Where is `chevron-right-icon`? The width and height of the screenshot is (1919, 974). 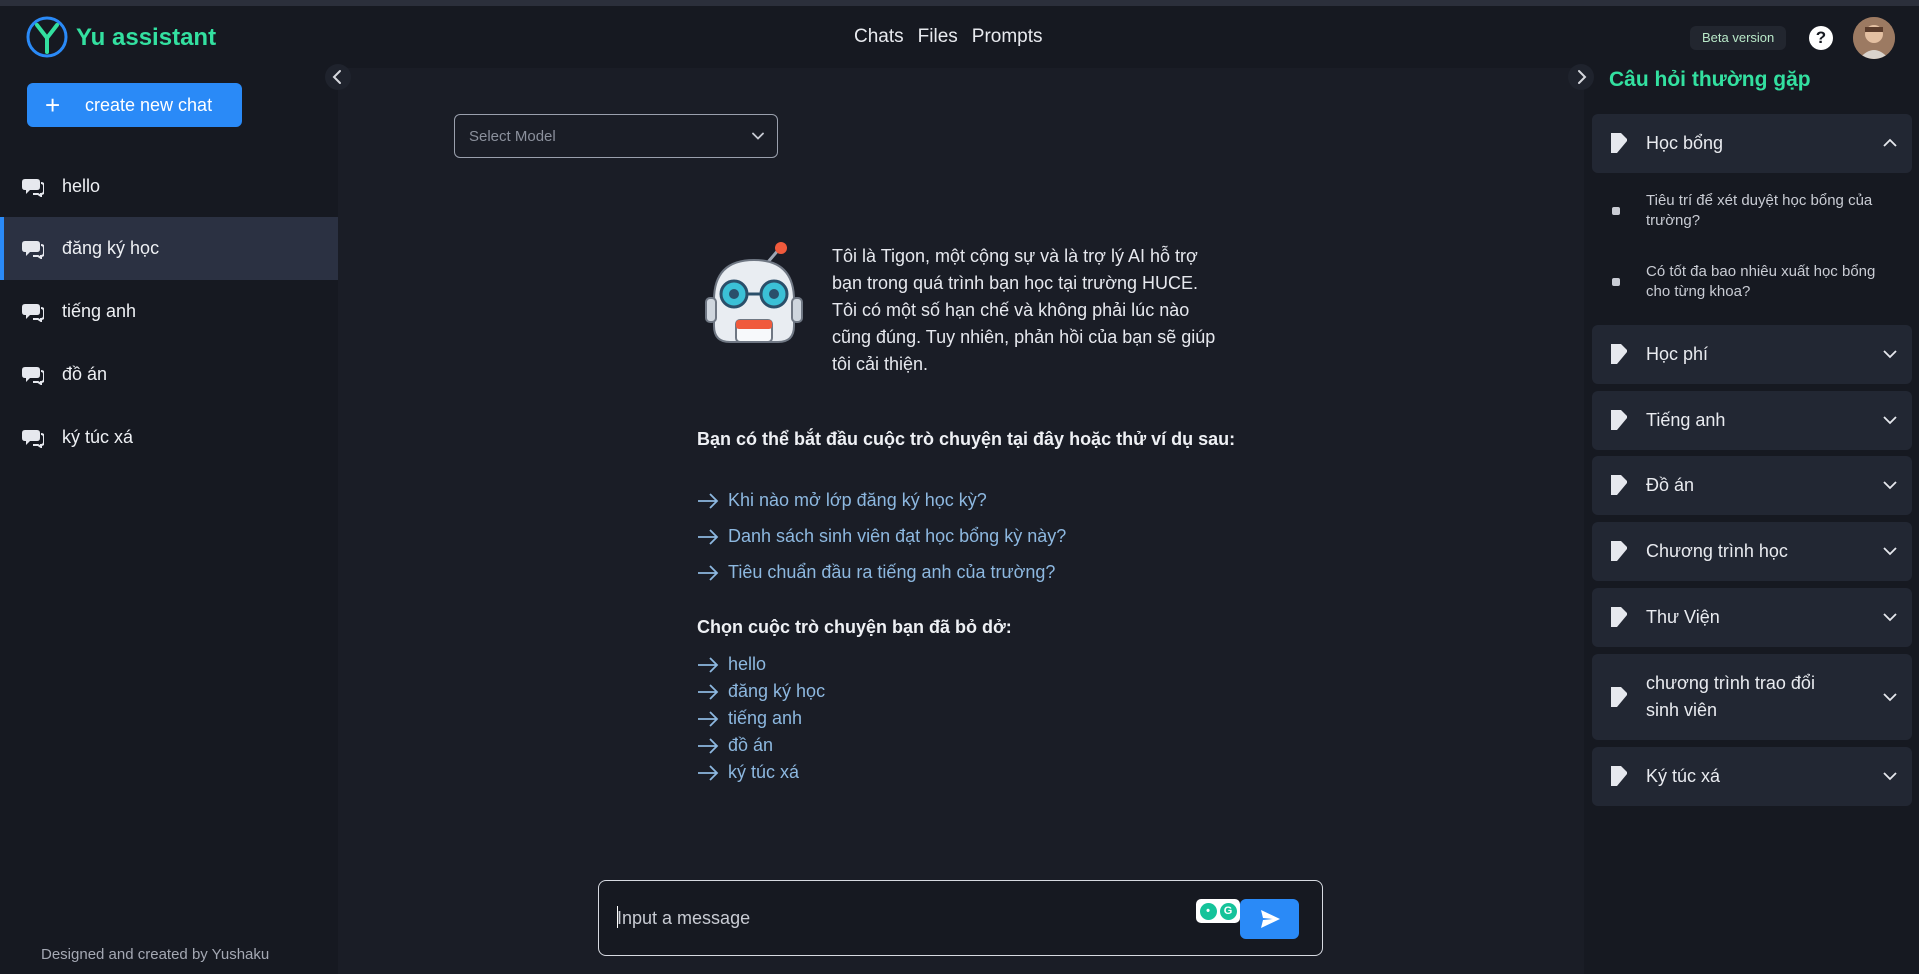 chevron-right-icon is located at coordinates (1582, 77).